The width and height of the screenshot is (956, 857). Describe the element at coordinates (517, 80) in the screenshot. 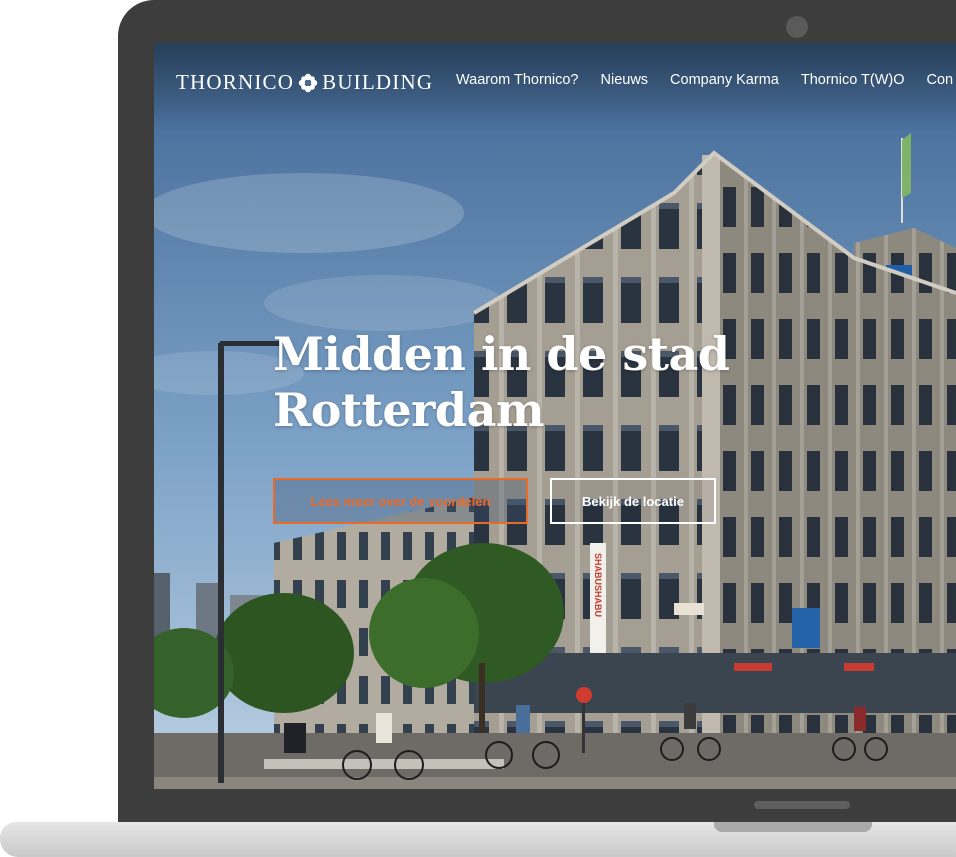

I see `nav-item-waarom-thornico: Waarom Thornico?` at that location.